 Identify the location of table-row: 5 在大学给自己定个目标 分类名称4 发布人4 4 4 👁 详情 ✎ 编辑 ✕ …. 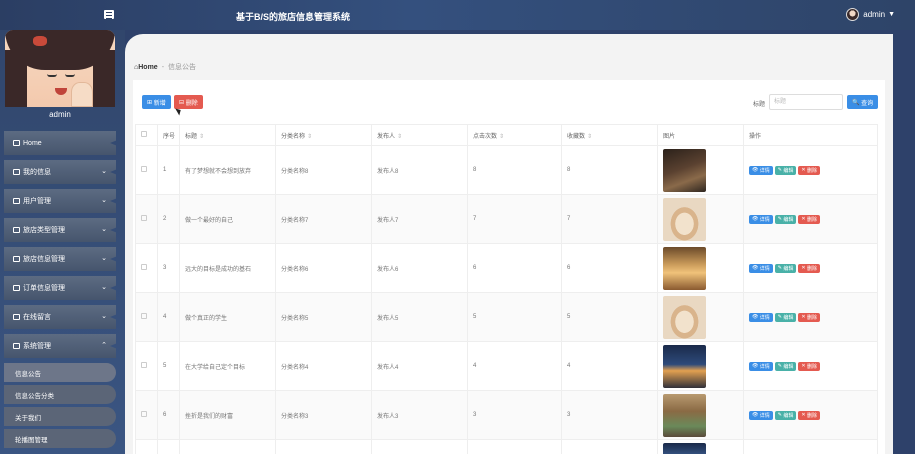
(506, 366).